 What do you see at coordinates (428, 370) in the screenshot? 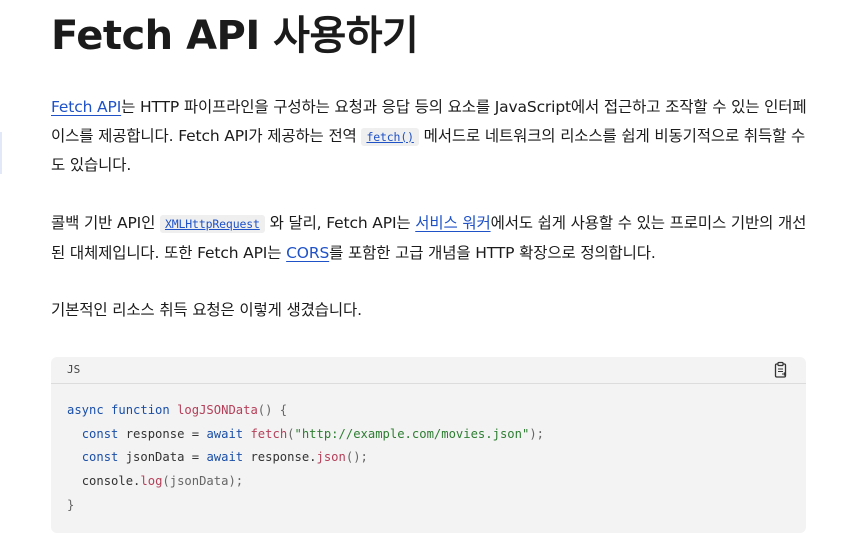
I see `code-header: JS` at bounding box center [428, 370].